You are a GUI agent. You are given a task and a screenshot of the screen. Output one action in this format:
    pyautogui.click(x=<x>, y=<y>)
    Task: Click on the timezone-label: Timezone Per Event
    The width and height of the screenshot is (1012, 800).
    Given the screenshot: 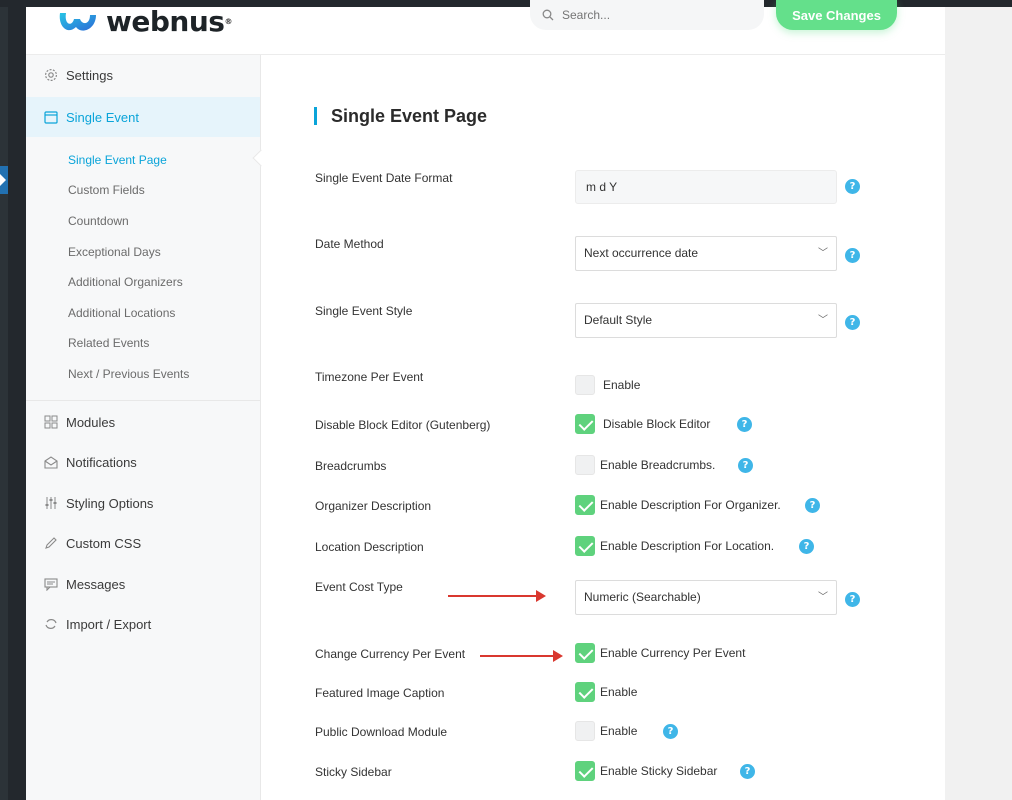 What is the action you would take?
    pyautogui.click(x=369, y=377)
    